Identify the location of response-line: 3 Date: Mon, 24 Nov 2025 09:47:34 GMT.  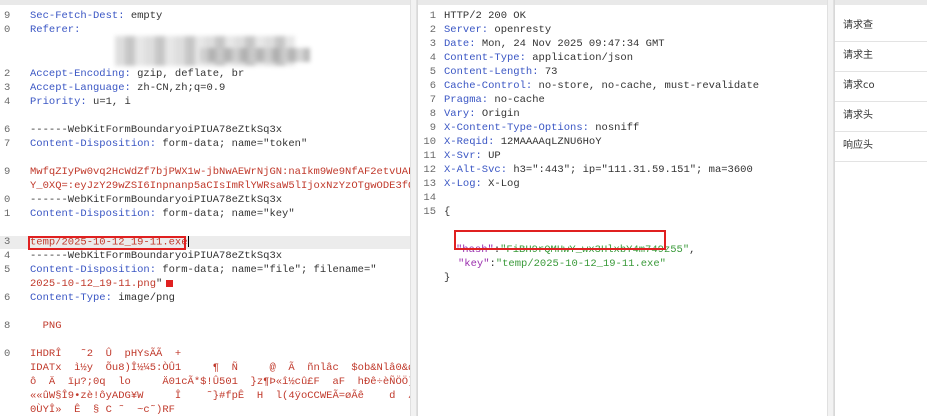
(622, 44).